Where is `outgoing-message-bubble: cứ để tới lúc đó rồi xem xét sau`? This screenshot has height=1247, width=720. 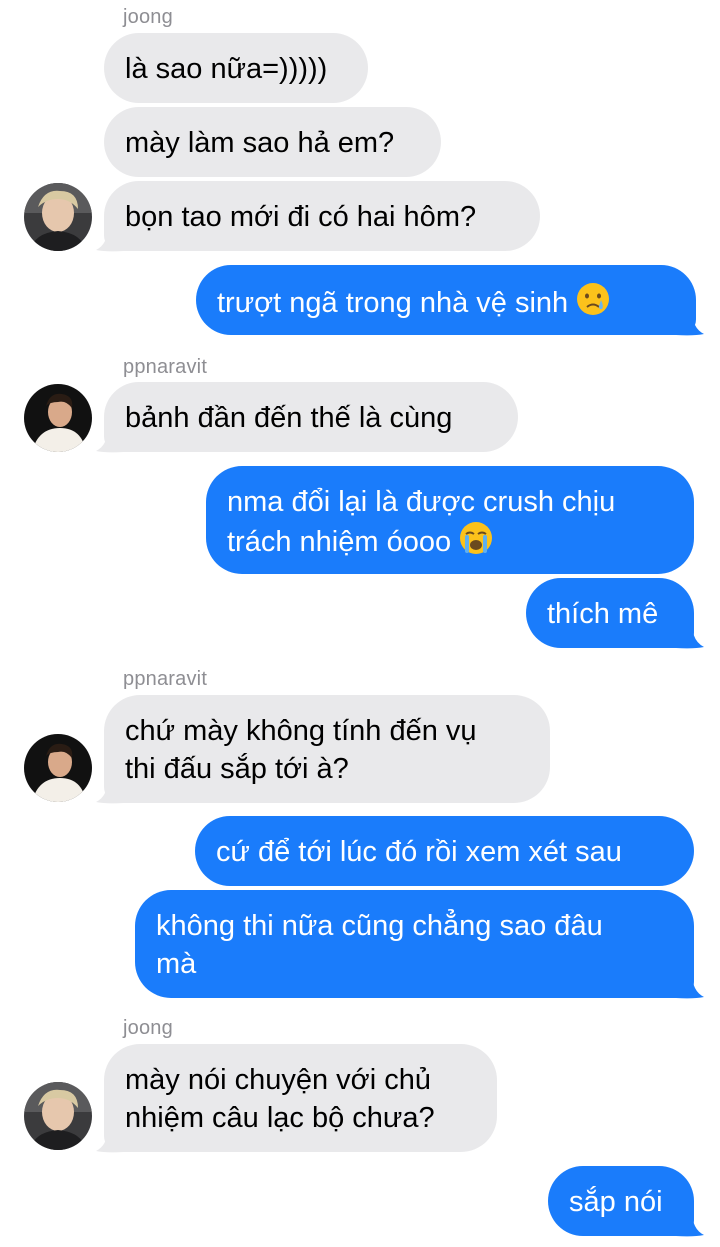
outgoing-message-bubble: cứ để tới lúc đó rồi xem xét sau is located at coordinates (444, 851).